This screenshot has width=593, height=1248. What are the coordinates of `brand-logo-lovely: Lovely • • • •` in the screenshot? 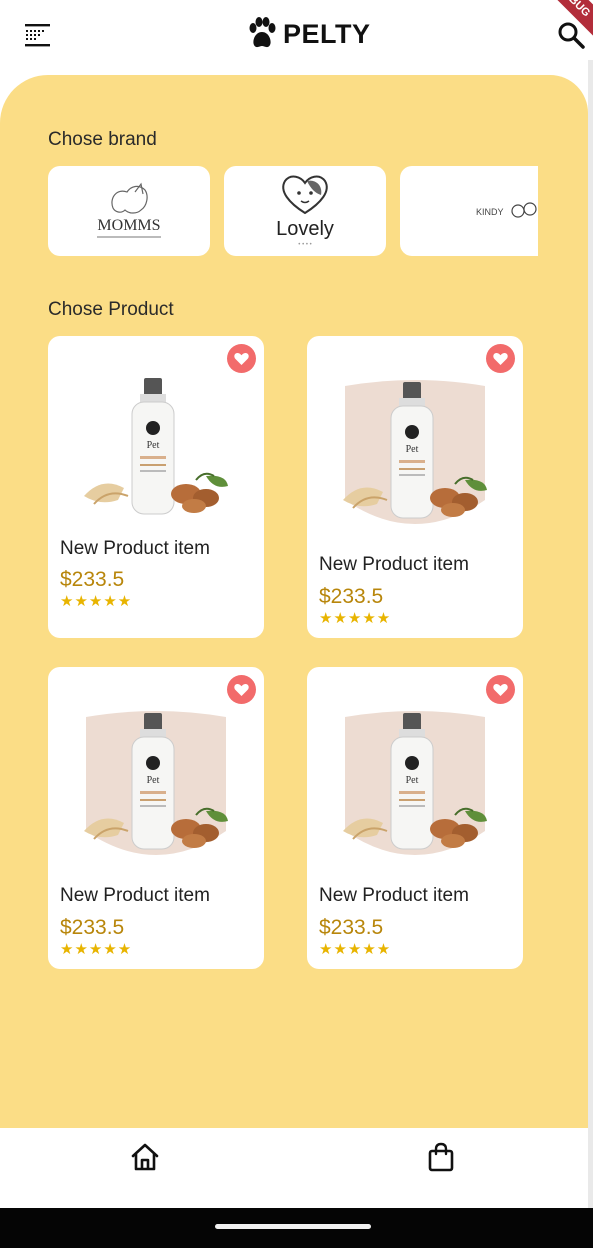 It's located at (305, 211).